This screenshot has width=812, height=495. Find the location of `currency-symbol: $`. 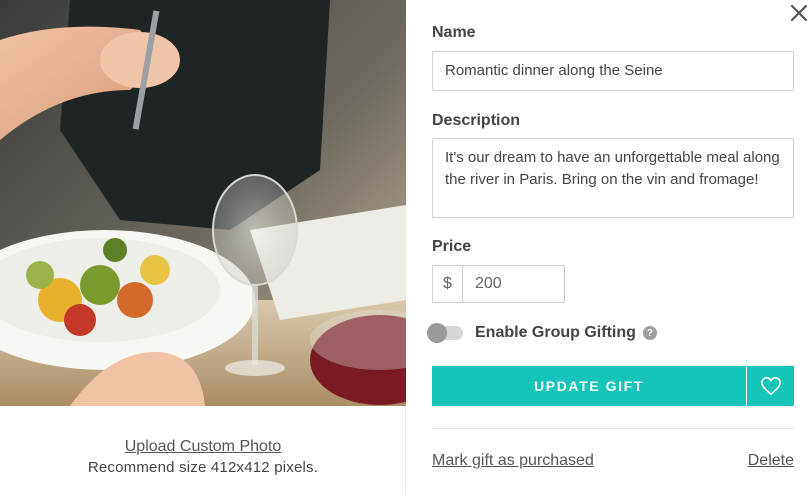

currency-symbol: $ is located at coordinates (447, 284).